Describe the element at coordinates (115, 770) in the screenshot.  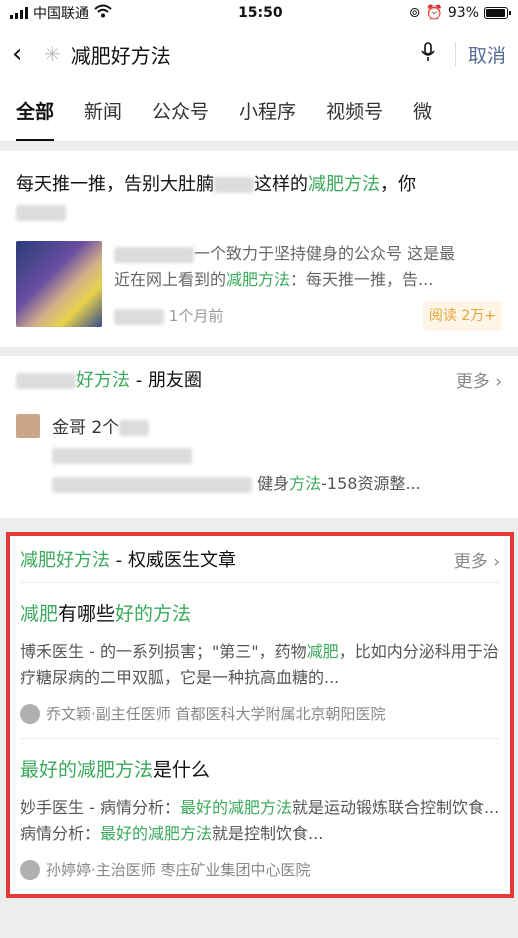
I see `doctor-article-title: 最好的减肥方法是什么` at that location.